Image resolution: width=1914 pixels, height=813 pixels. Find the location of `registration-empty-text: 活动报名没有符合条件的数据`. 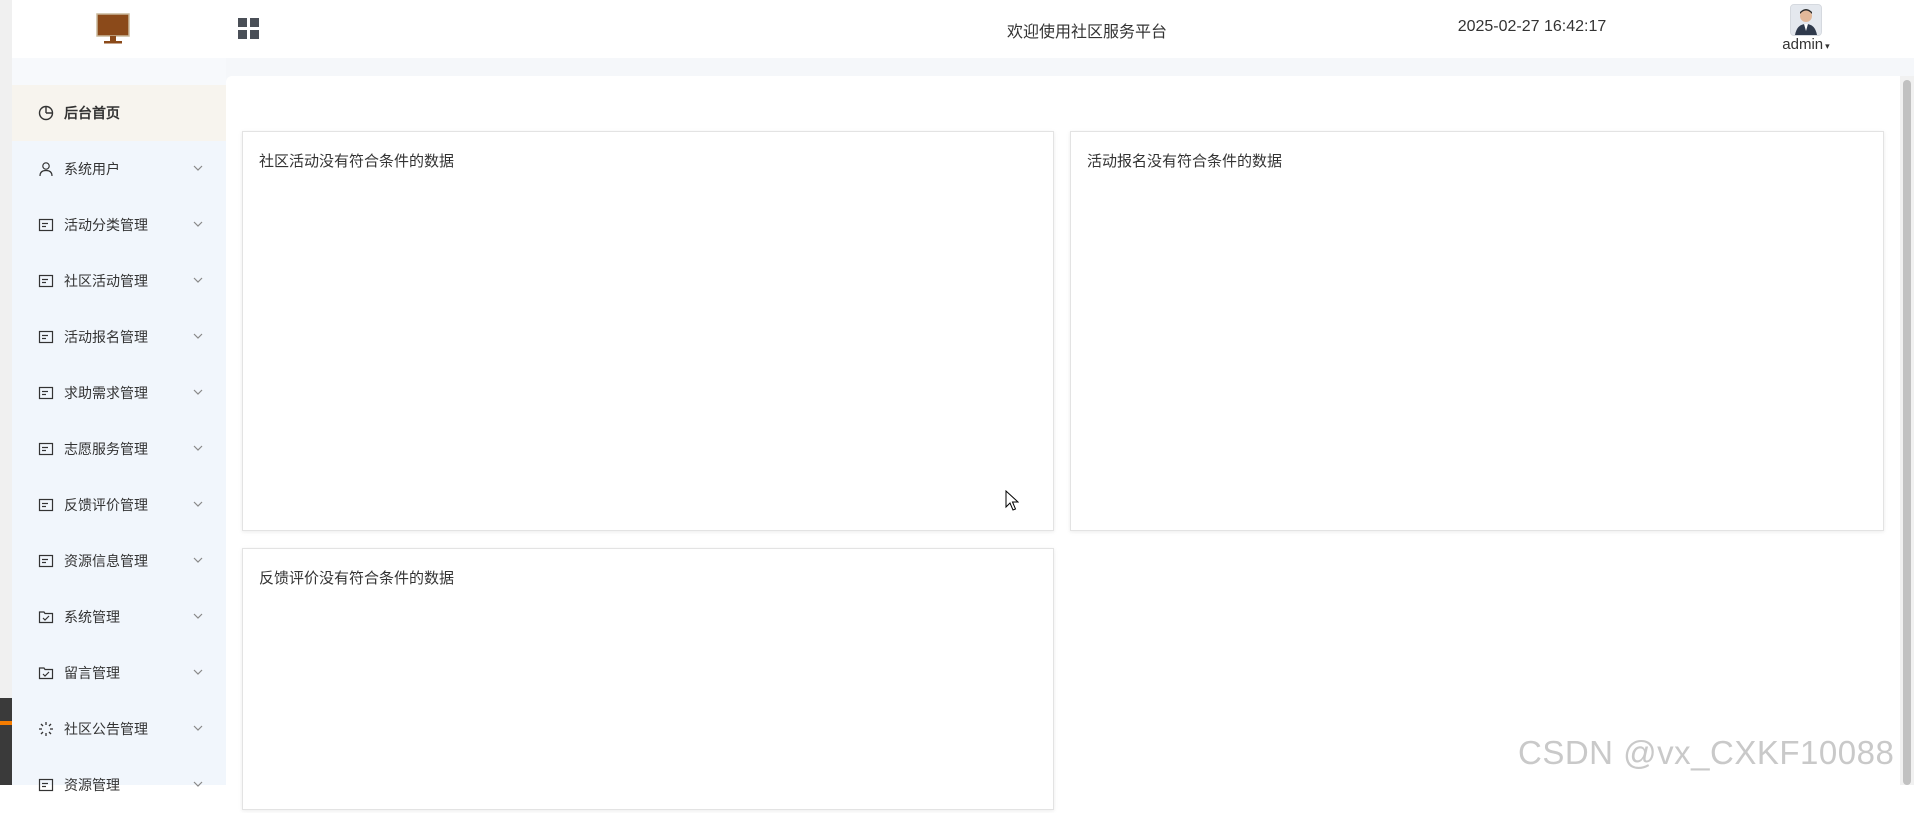

registration-empty-text: 活动报名没有符合条件的数据 is located at coordinates (1185, 161).